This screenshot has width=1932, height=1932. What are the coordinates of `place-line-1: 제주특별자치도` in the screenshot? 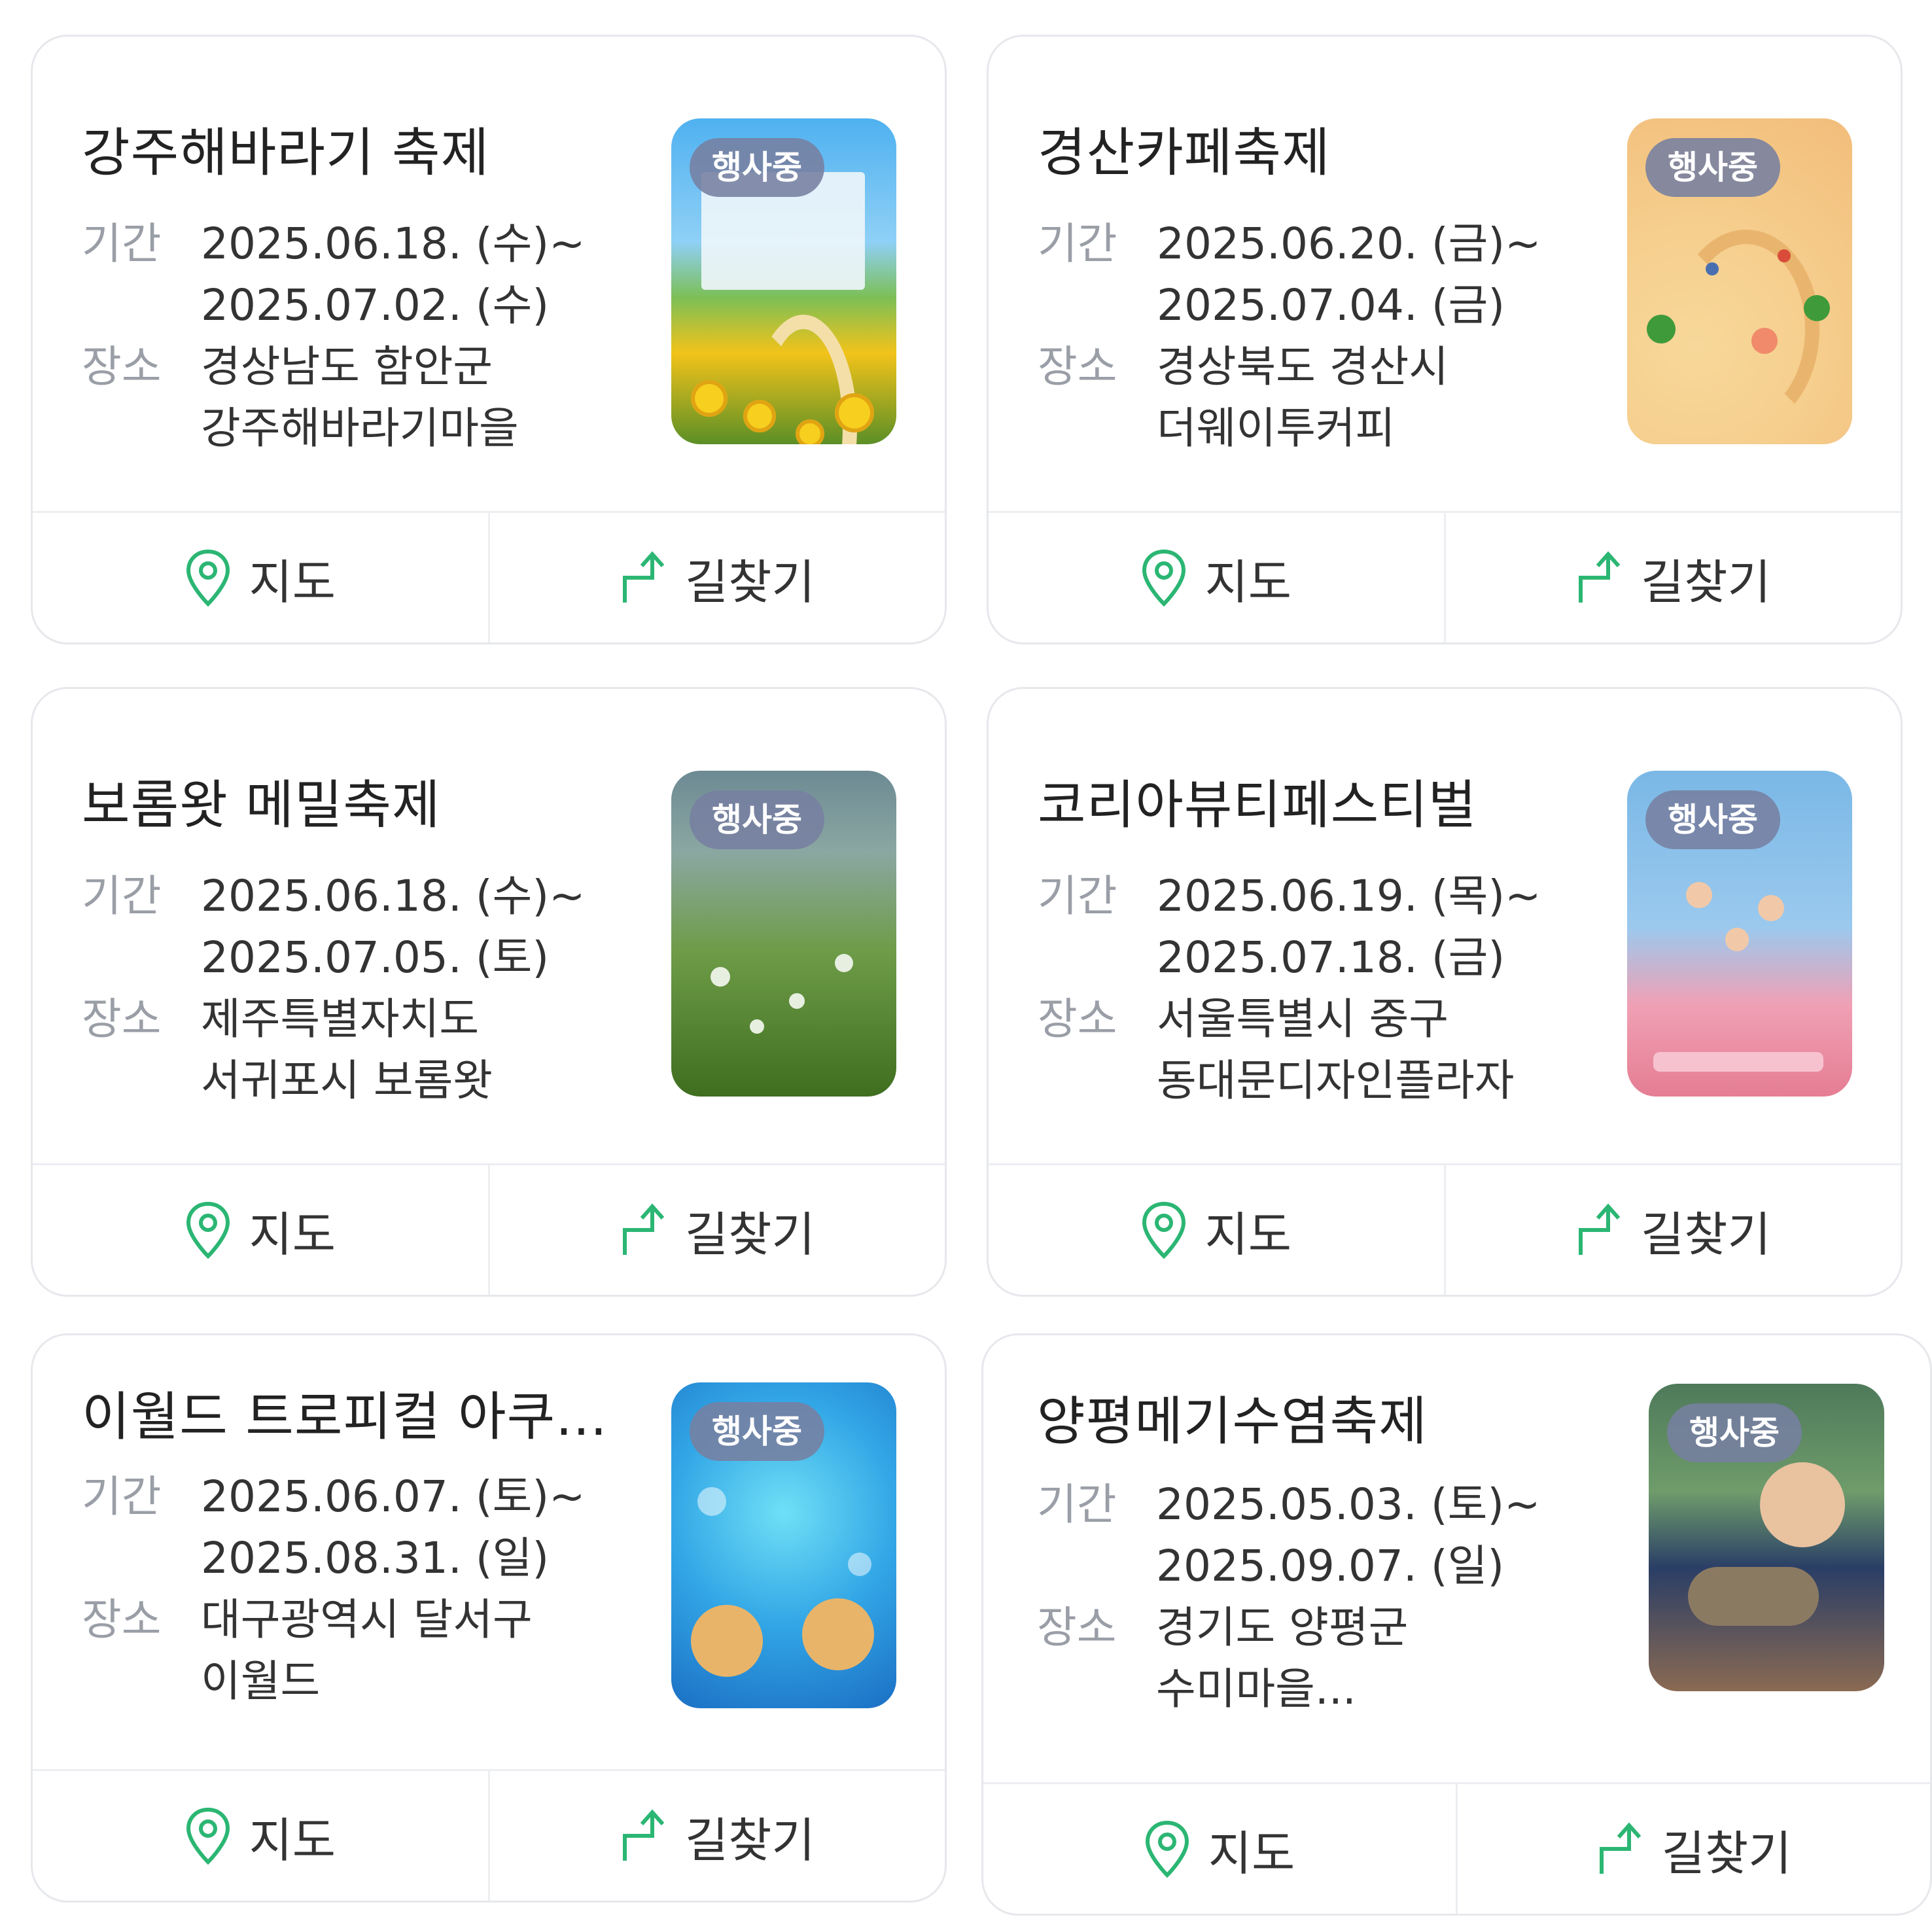 It's located at (340, 1019).